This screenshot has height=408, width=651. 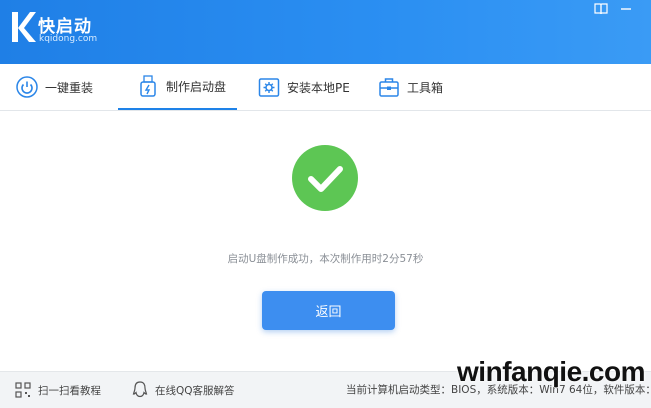 I want to click on success-message: 启动U盘制作成功，本次制作用时2分57秒, so click(x=325, y=259).